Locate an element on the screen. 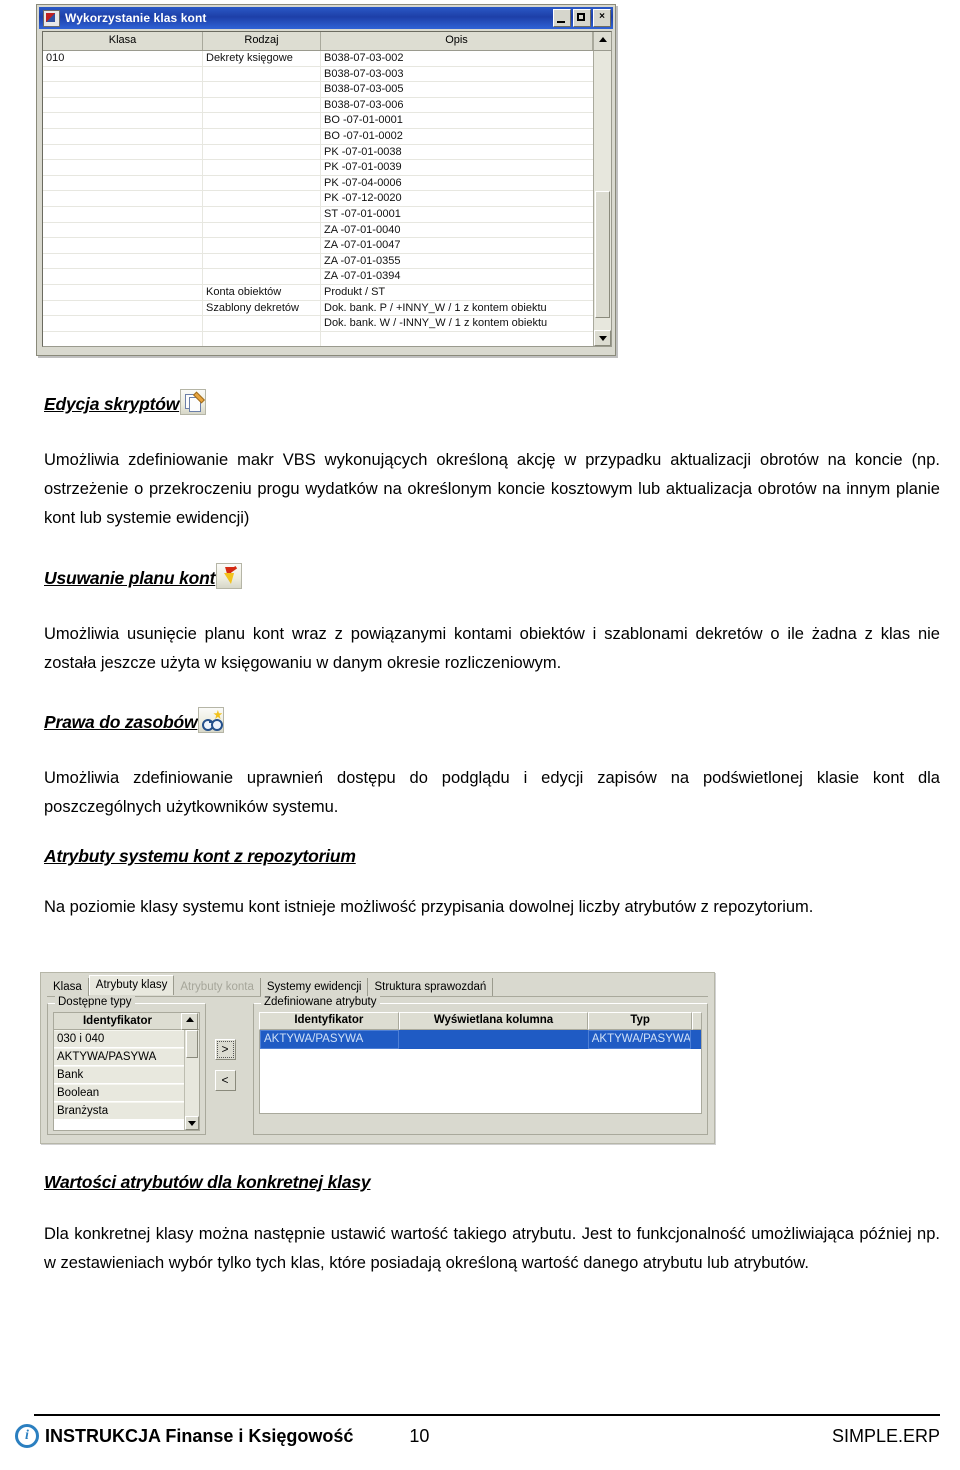 The height and width of the screenshot is (1470, 960). table-row: ZA -07-01-0394 is located at coordinates (318, 277).